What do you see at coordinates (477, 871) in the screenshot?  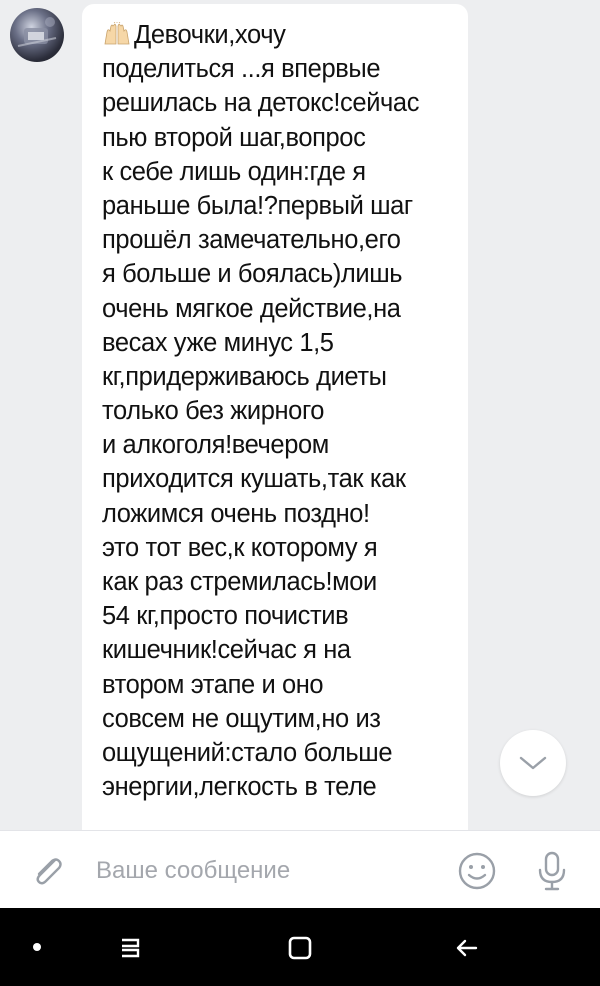 I see `smile-icon` at bounding box center [477, 871].